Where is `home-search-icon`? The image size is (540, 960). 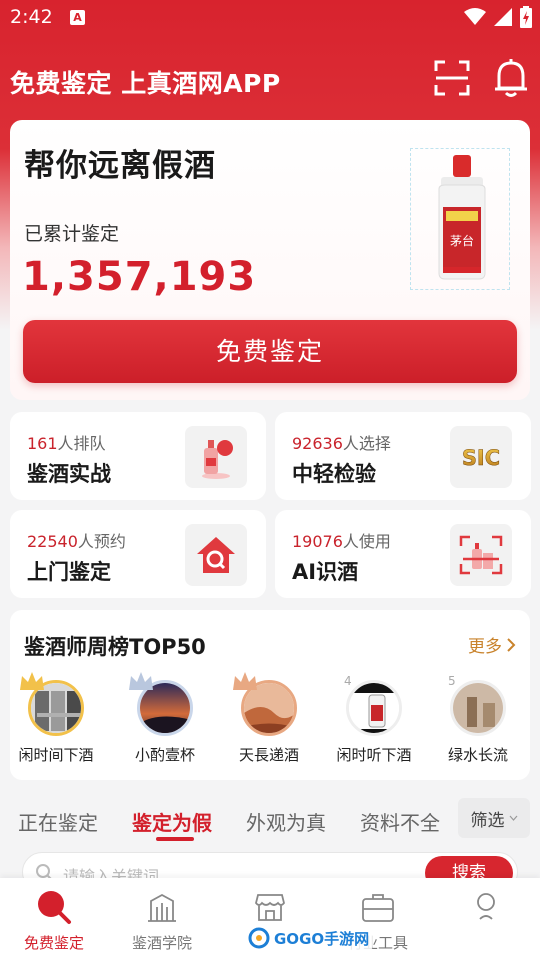
home-search-icon is located at coordinates (216, 555).